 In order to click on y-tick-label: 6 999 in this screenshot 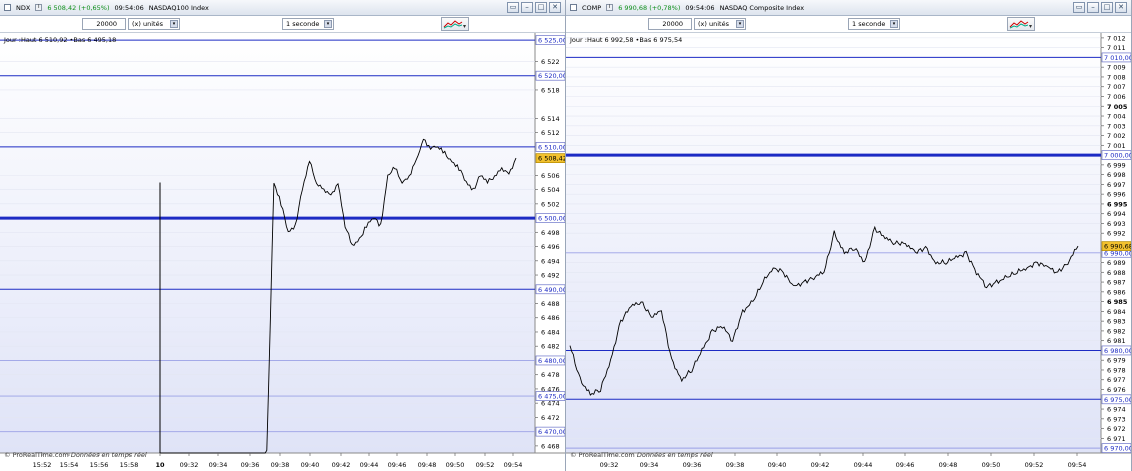, I will do `click(1116, 165)`.